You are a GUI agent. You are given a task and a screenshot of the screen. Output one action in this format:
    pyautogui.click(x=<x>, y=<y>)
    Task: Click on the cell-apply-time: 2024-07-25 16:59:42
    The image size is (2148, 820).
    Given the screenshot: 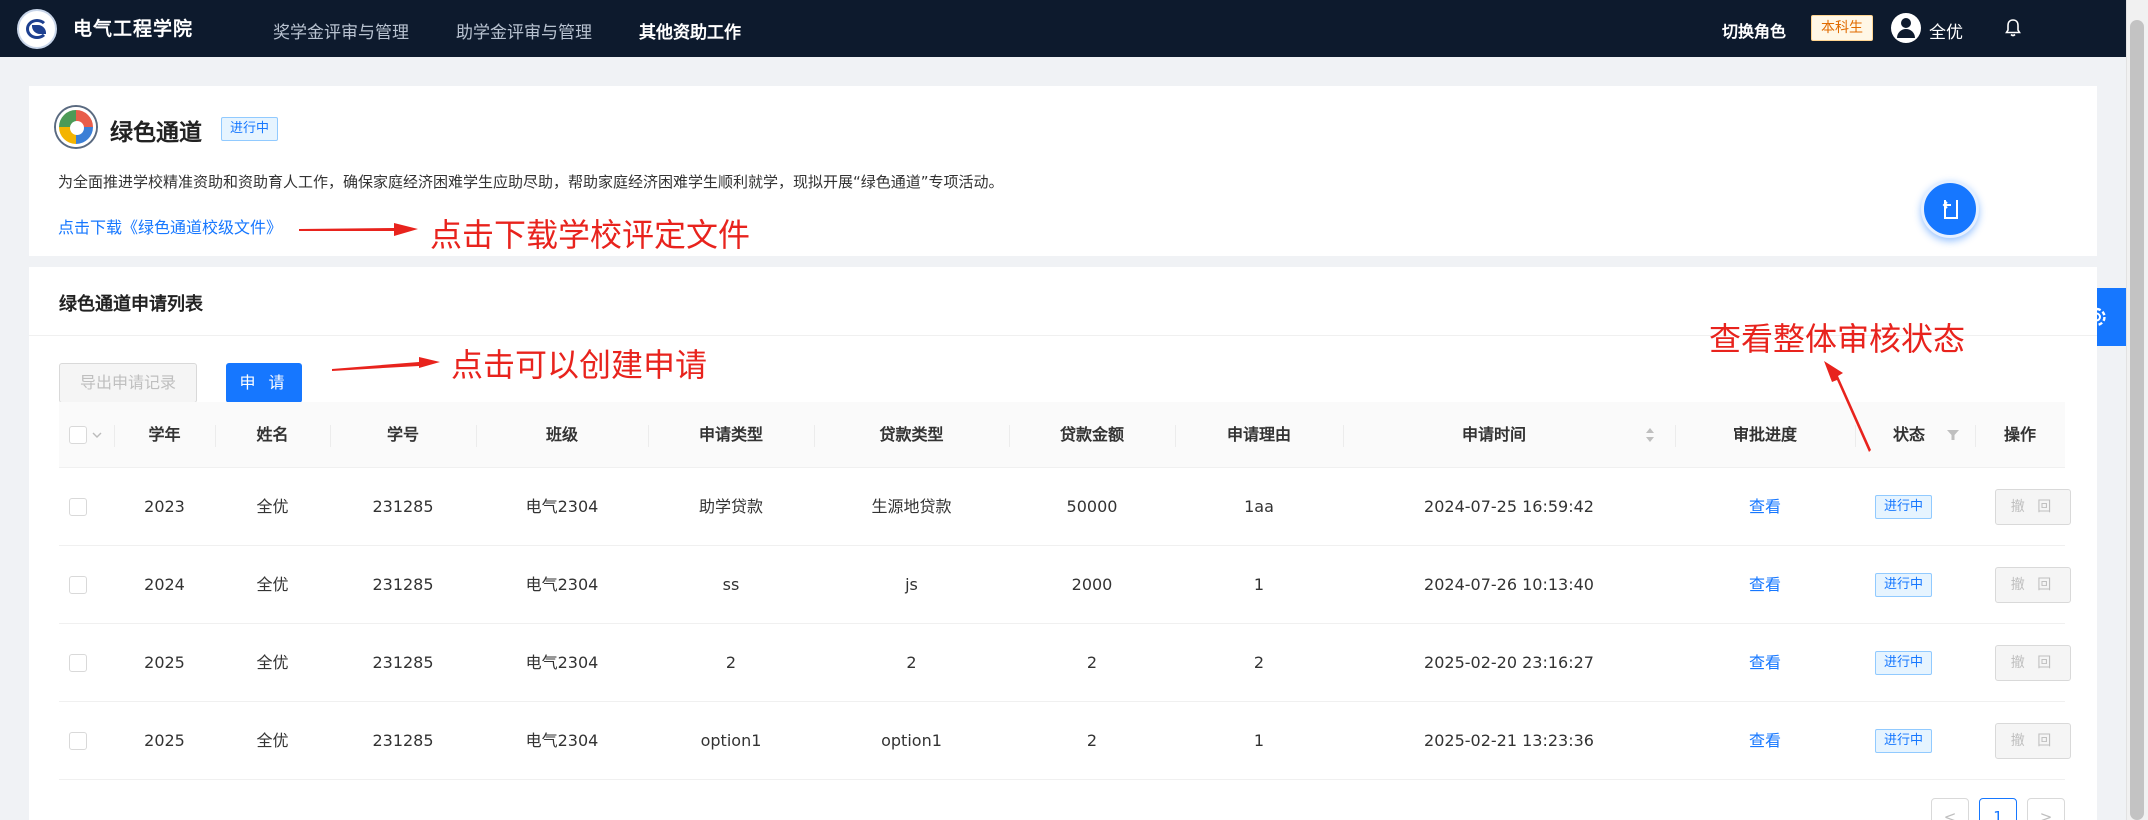 What is the action you would take?
    pyautogui.click(x=1509, y=506)
    